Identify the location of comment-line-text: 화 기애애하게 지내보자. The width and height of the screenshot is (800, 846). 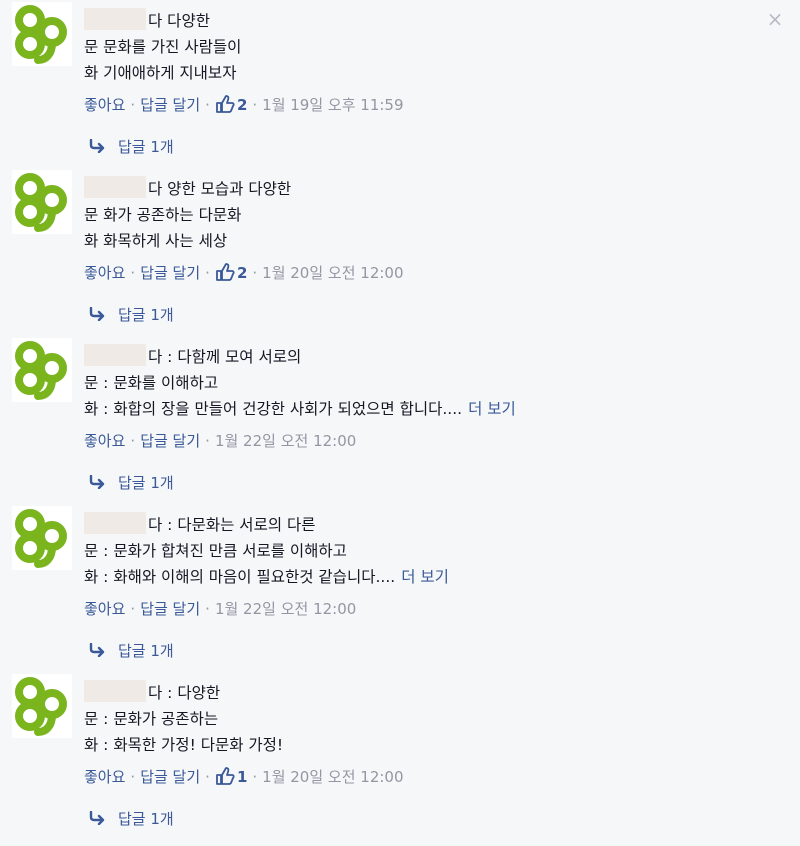
(160, 73).